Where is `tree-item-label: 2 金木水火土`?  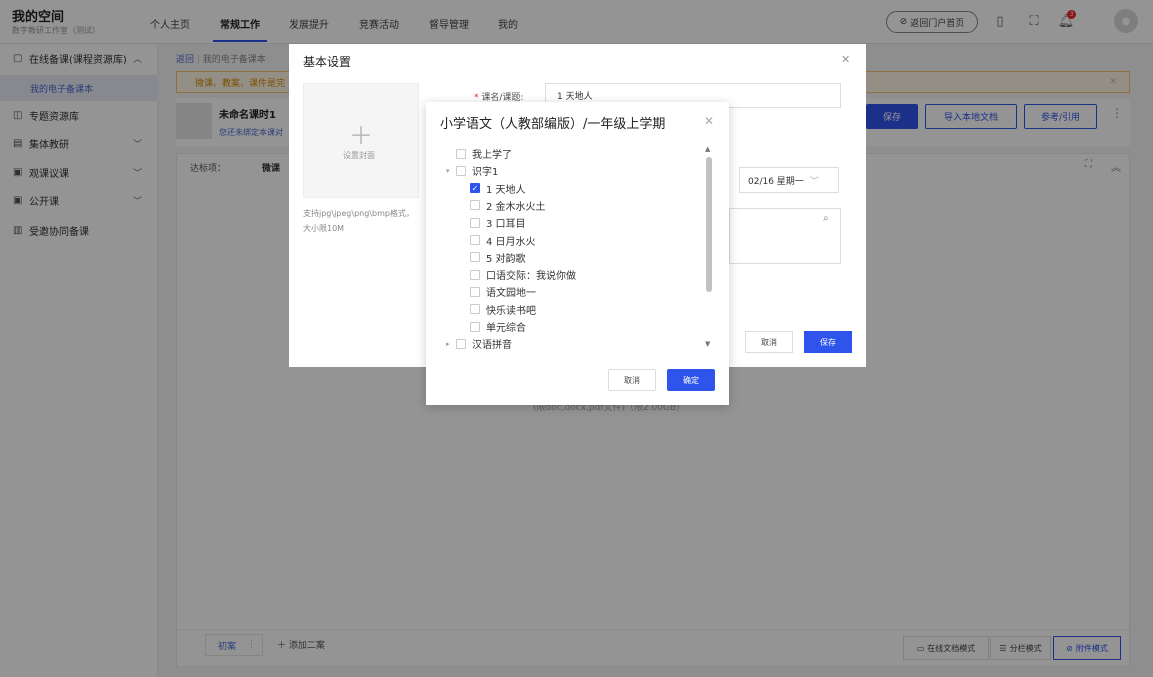
tree-item-label: 2 金木水火土 is located at coordinates (516, 207).